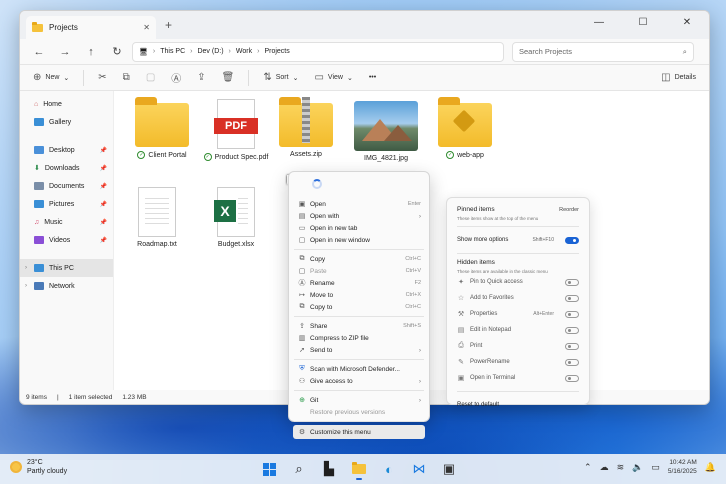 This screenshot has height=484, width=726. I want to click on terminal-icon: ▣, so click(449, 469).